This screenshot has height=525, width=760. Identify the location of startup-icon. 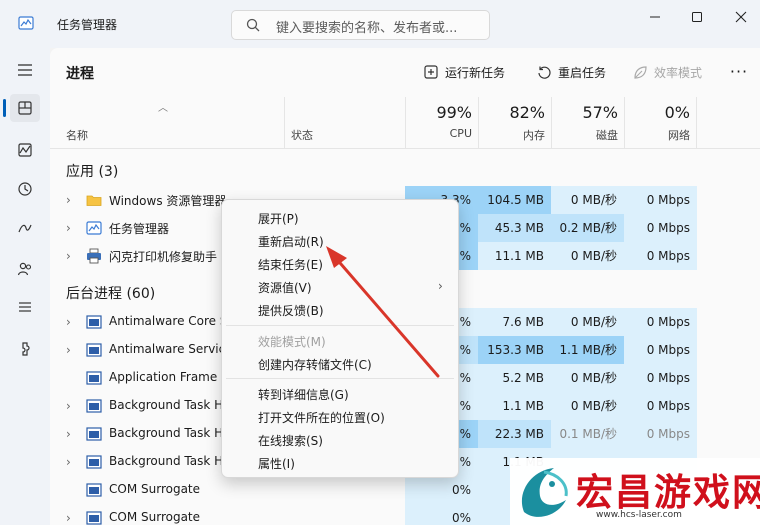
(25, 228).